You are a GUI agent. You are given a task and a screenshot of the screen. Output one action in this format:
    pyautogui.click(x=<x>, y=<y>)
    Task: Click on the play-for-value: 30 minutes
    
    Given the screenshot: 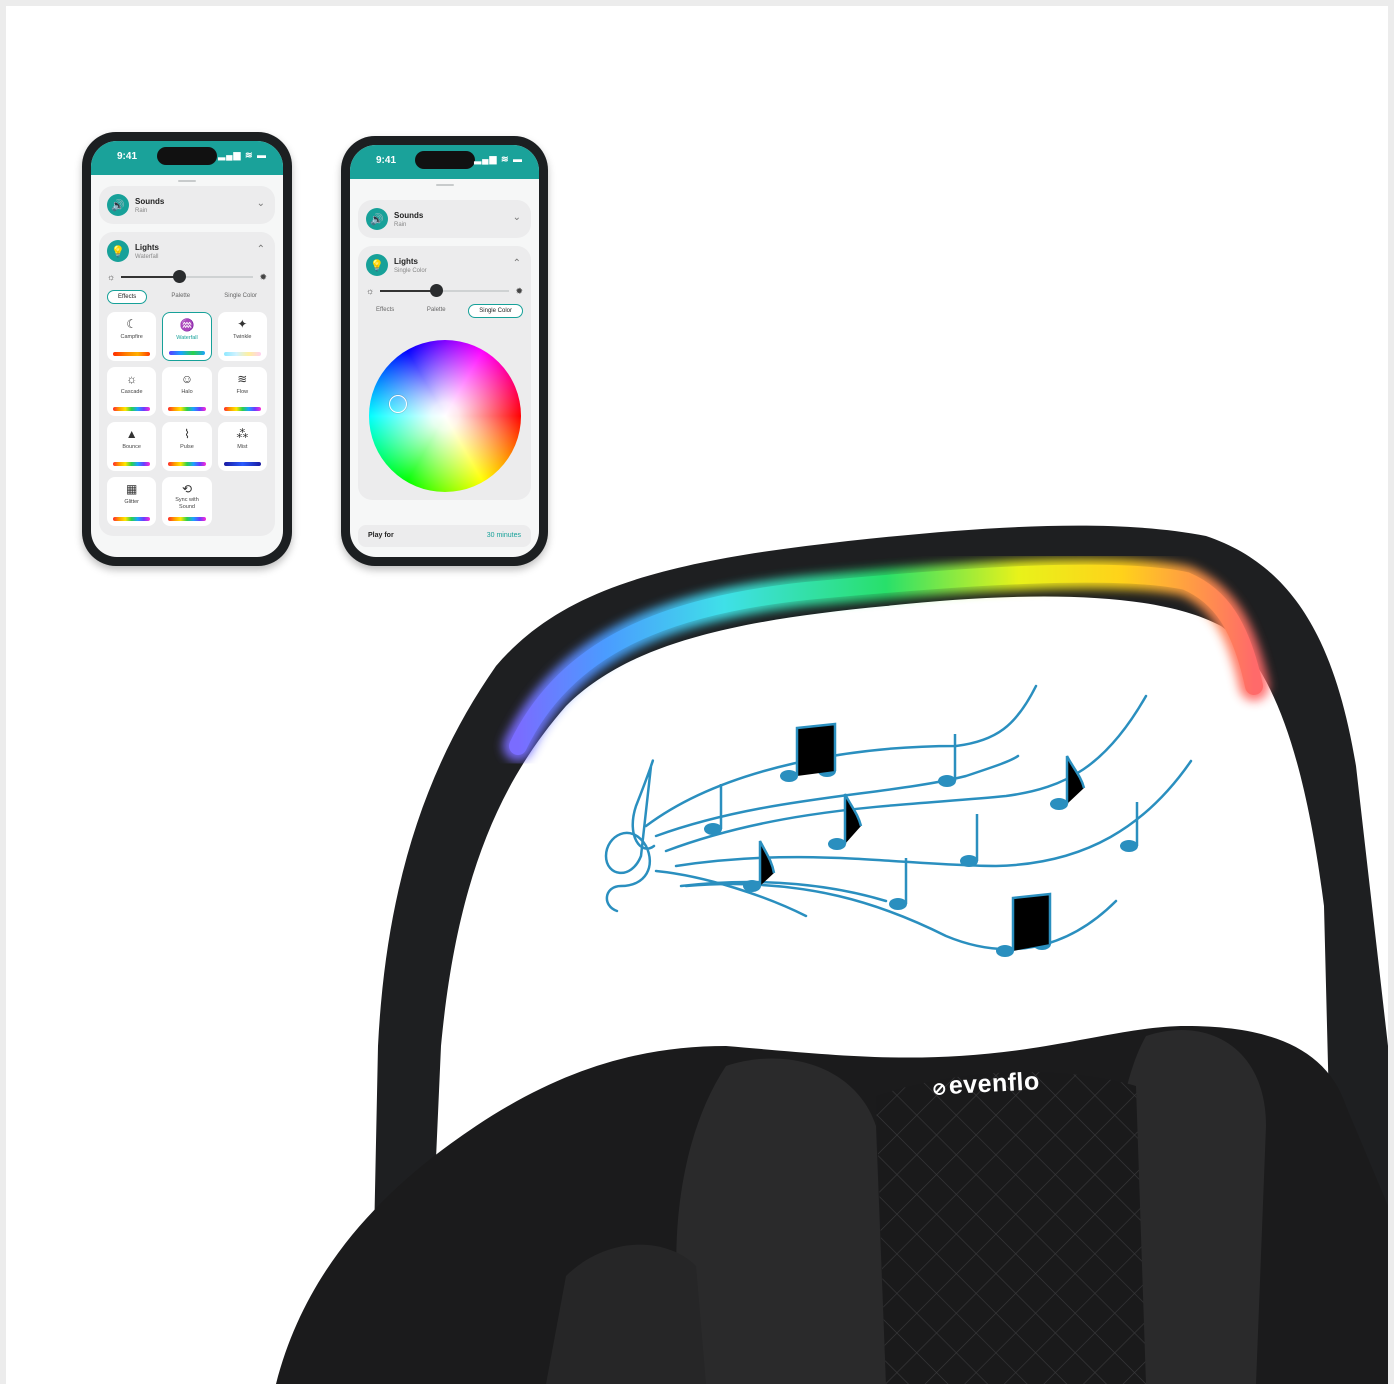 What is the action you would take?
    pyautogui.click(x=504, y=535)
    